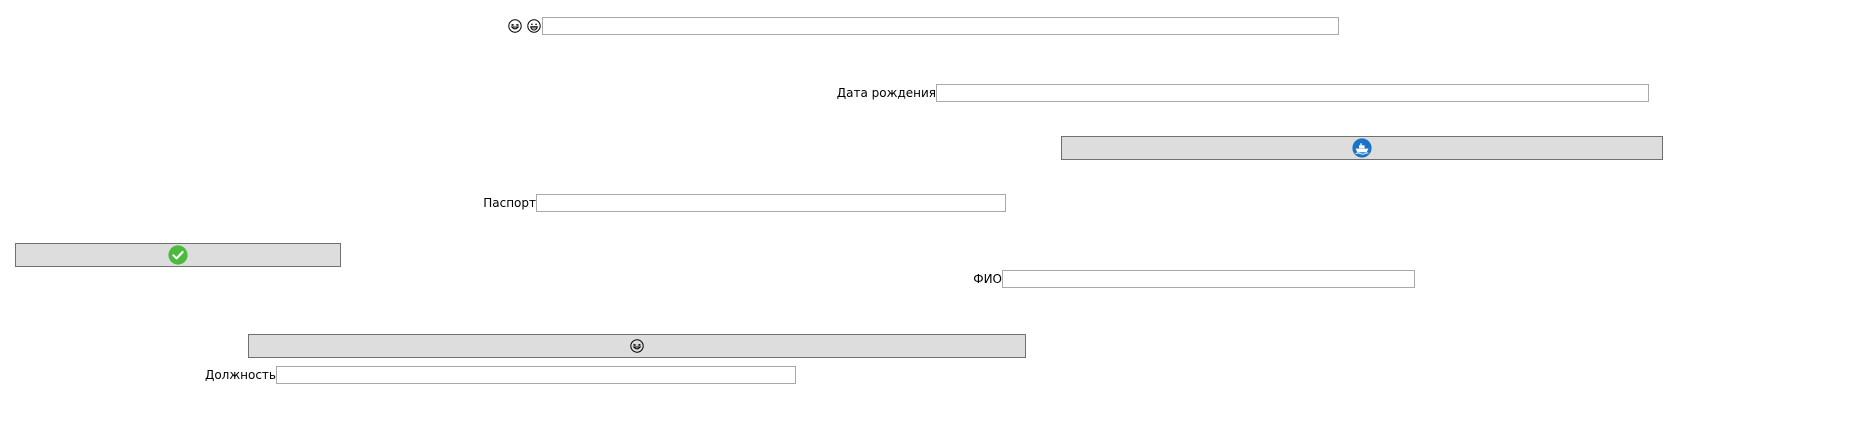 The width and height of the screenshot is (1870, 434). What do you see at coordinates (536, 375) in the screenshot?
I see `position-field` at bounding box center [536, 375].